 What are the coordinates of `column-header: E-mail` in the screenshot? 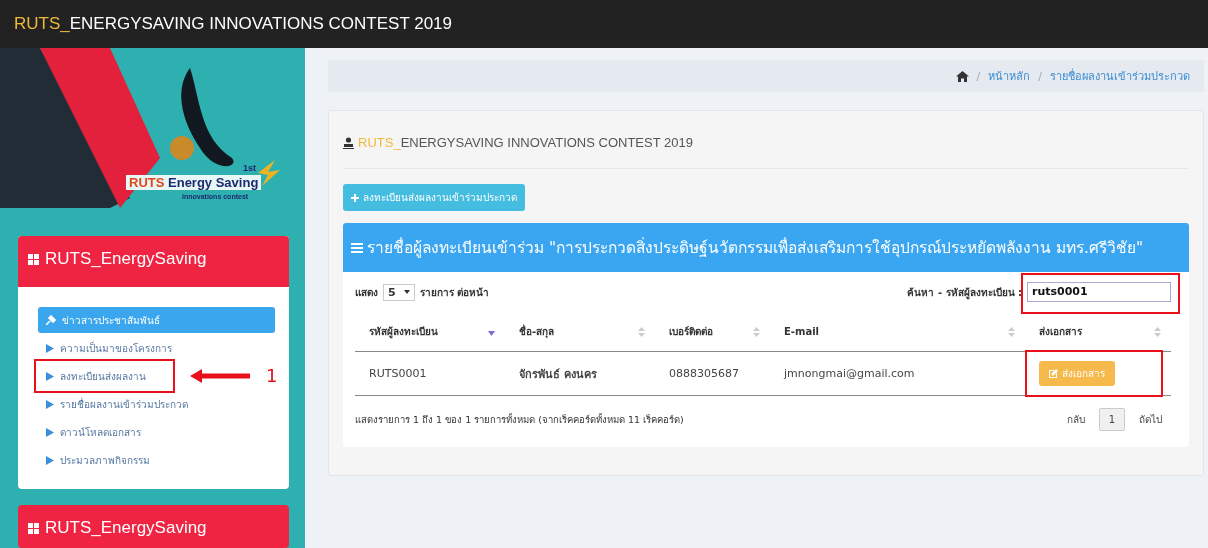 It's located at (897, 334).